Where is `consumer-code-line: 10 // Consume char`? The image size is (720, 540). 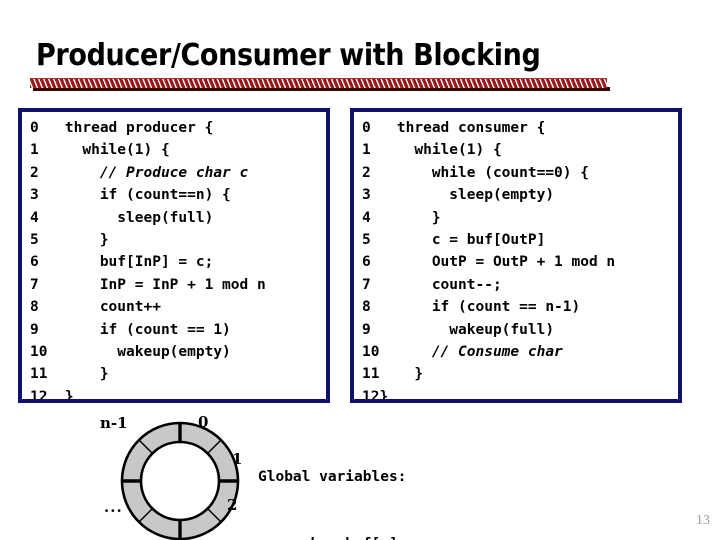
consumer-code-line: 10 // Consume char is located at coordinates (519, 352).